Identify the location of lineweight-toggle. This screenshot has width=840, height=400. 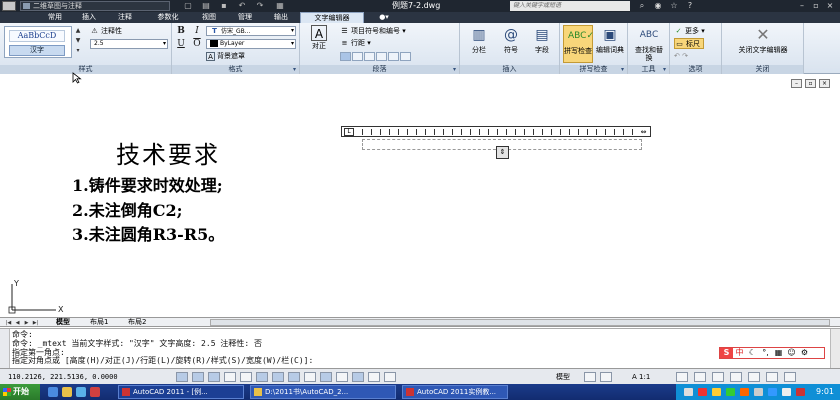
(342, 377).